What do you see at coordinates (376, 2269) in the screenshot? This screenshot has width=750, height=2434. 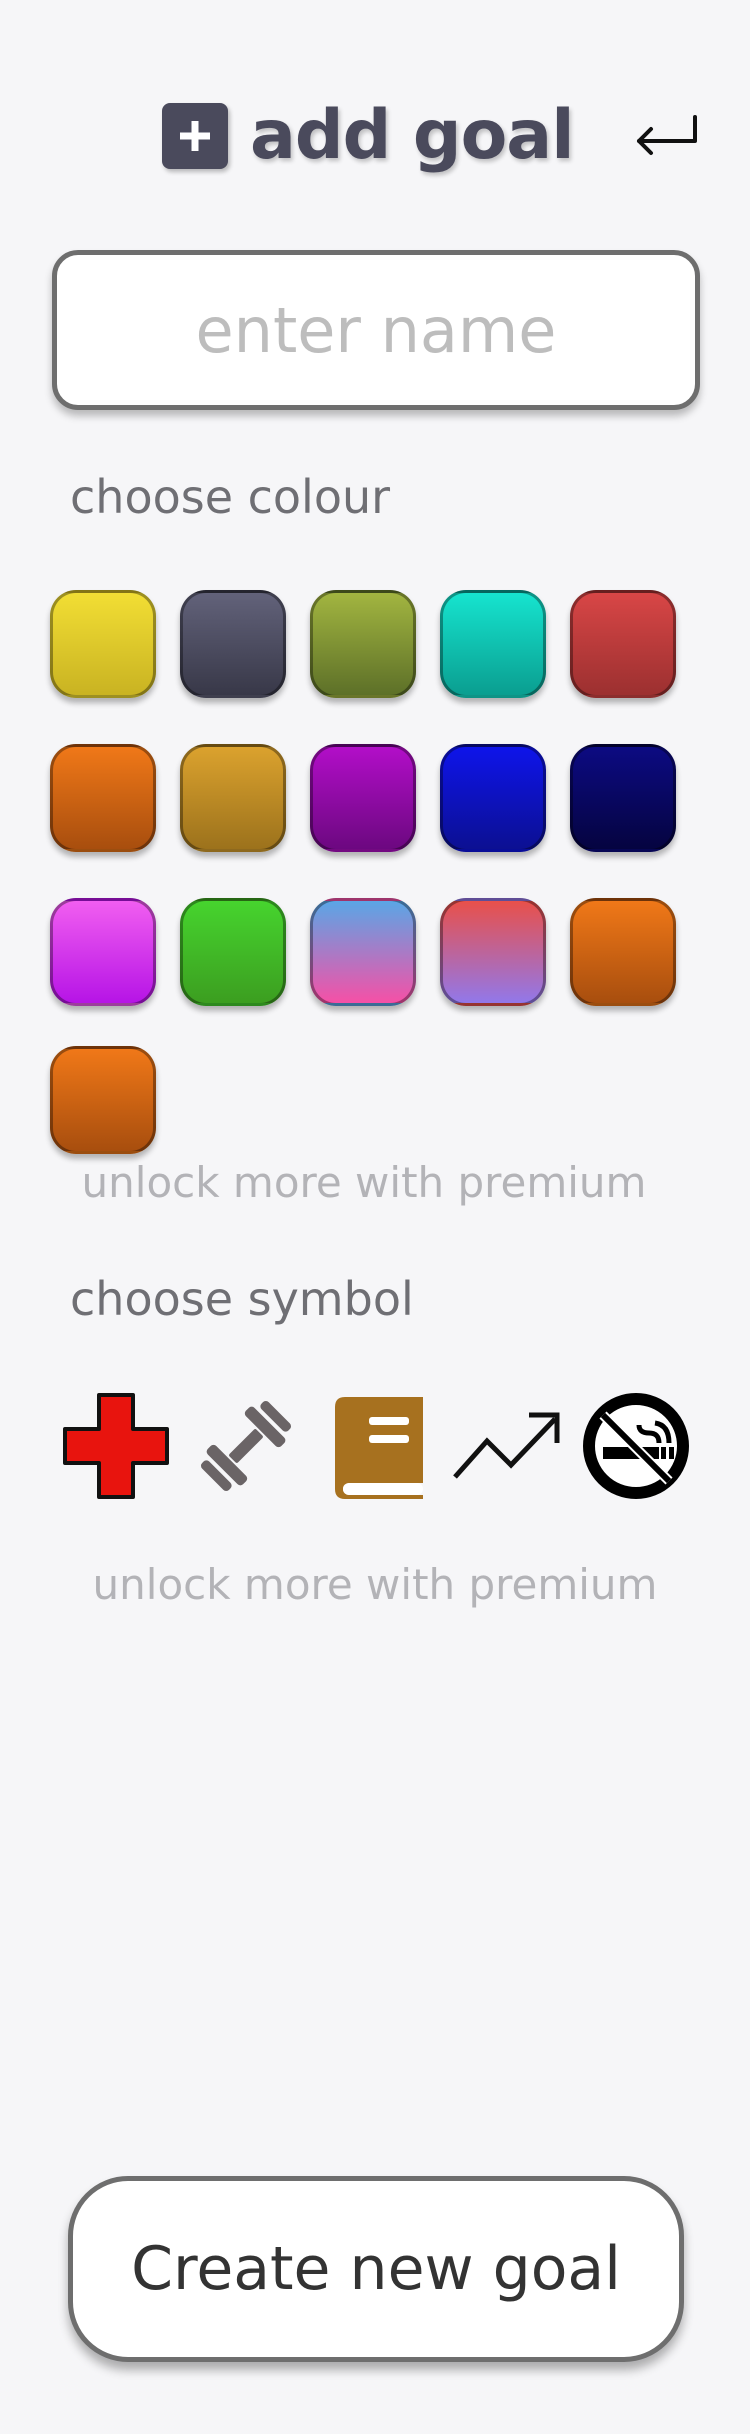 I see `create-goal-button: Create new goal` at bounding box center [376, 2269].